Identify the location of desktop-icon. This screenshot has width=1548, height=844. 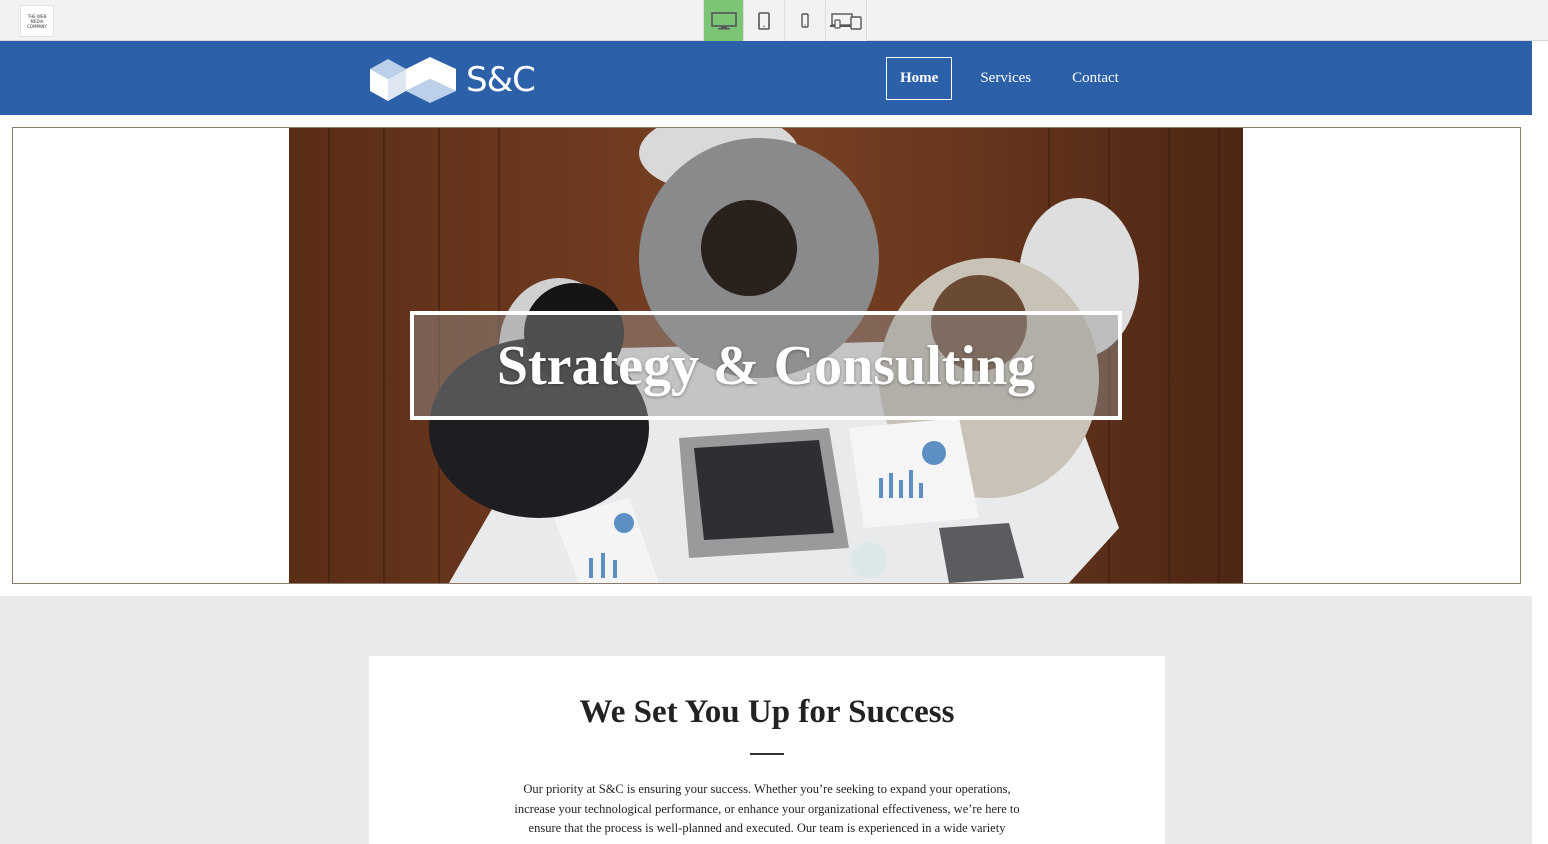
(723, 20).